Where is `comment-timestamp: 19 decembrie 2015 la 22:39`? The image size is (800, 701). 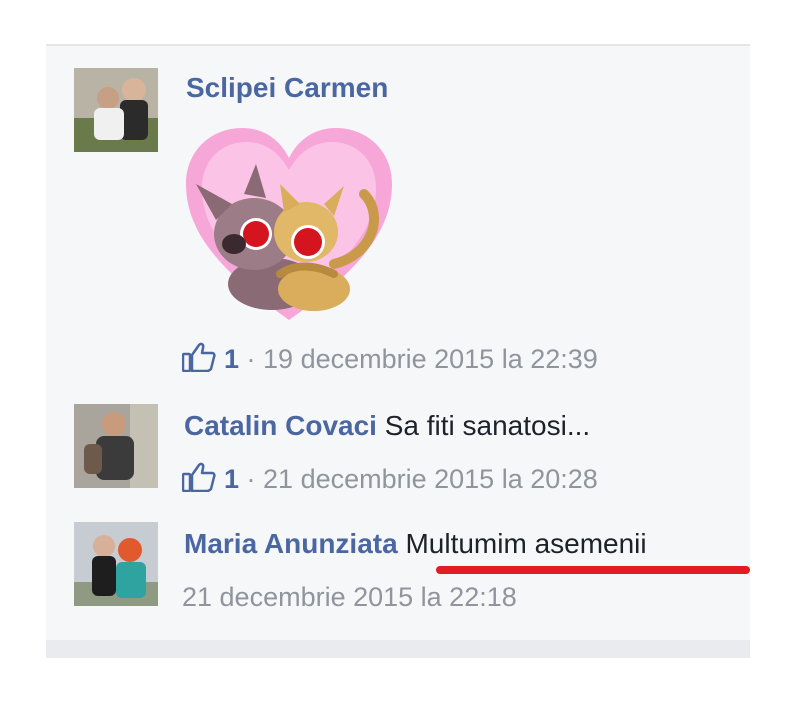 comment-timestamp: 19 decembrie 2015 la 22:39 is located at coordinates (430, 359).